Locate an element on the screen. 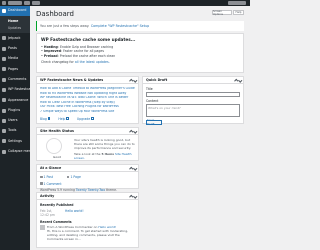  list-item: • Improved: Faster cache for all pages is located at coordinates (72, 51).